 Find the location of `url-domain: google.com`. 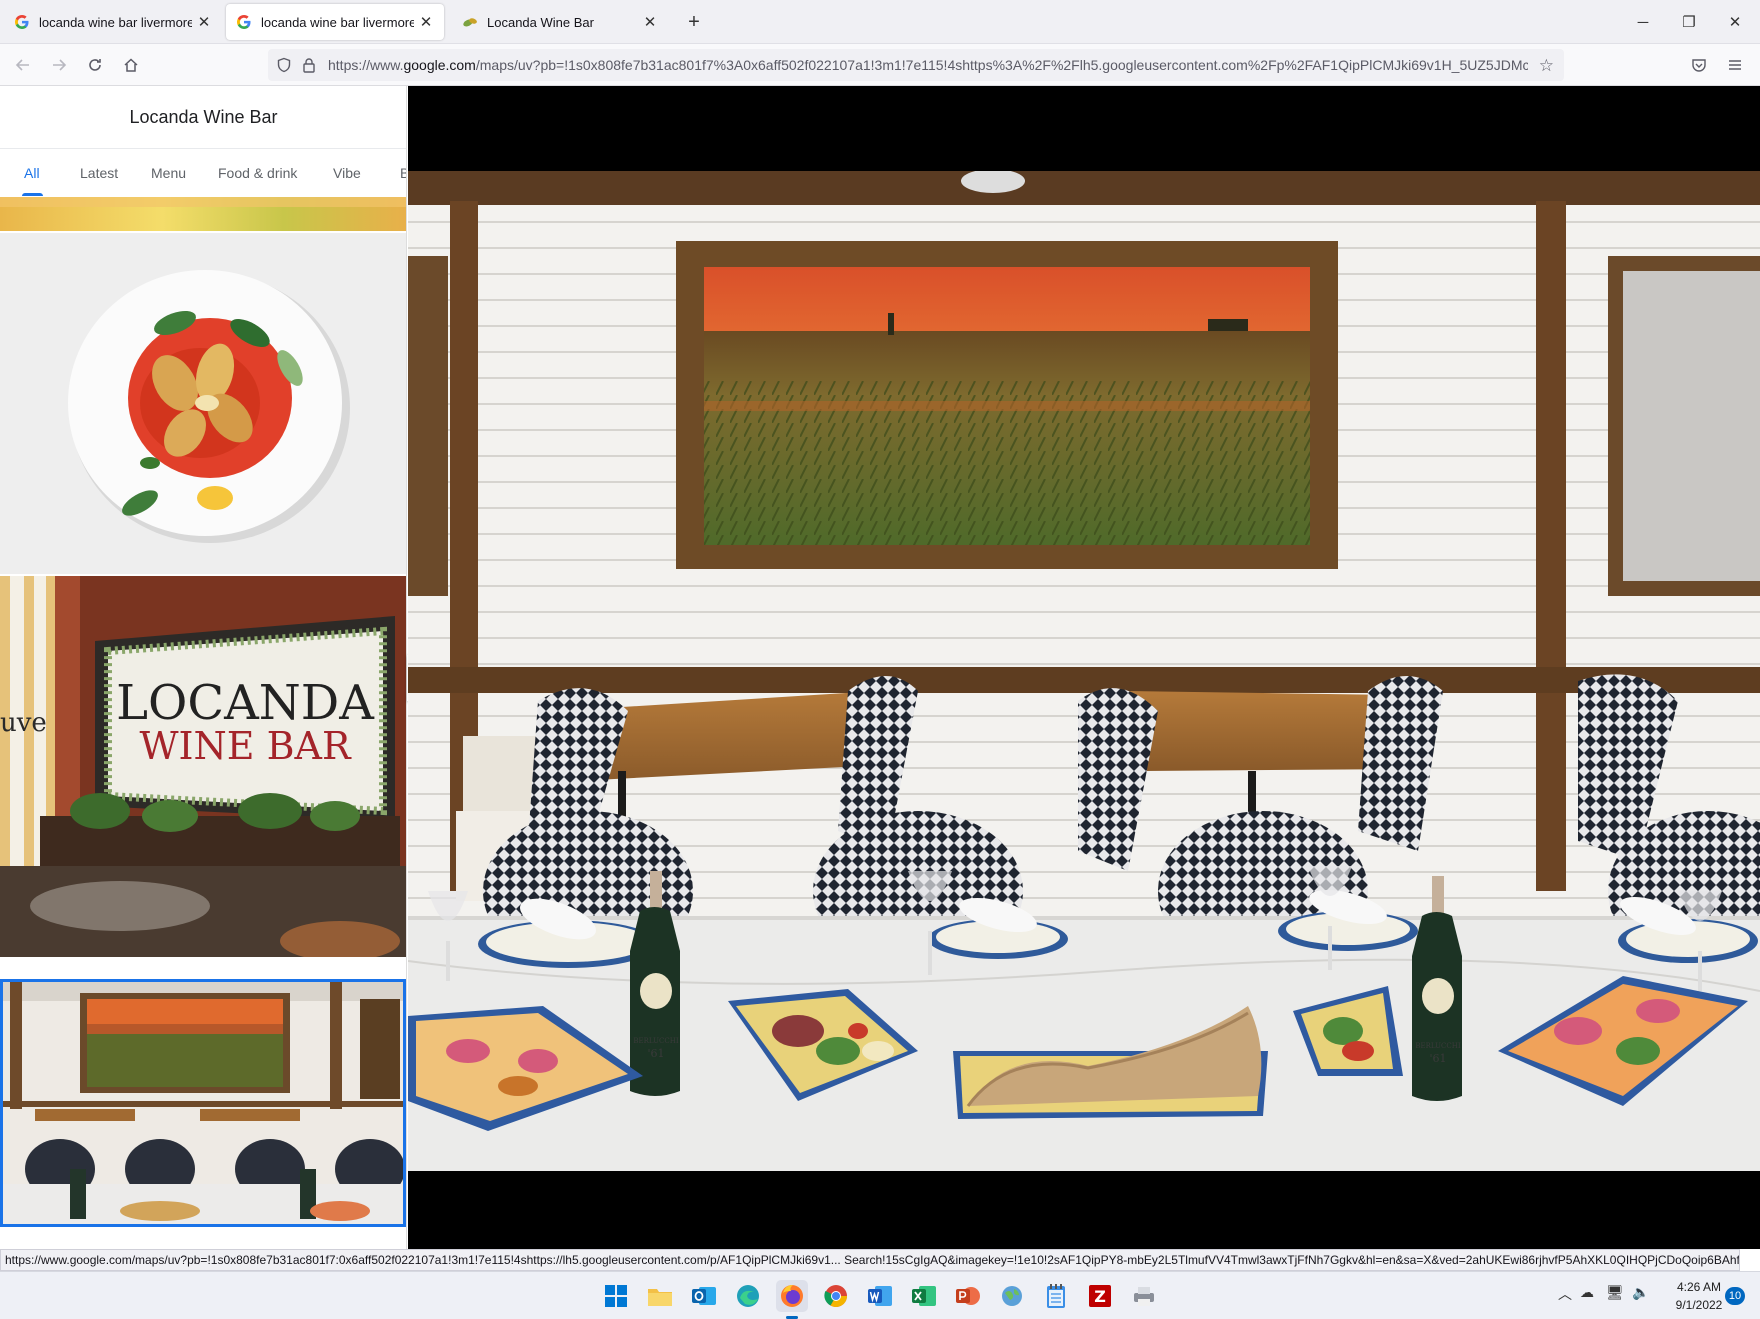

url-domain: google.com is located at coordinates (439, 65).